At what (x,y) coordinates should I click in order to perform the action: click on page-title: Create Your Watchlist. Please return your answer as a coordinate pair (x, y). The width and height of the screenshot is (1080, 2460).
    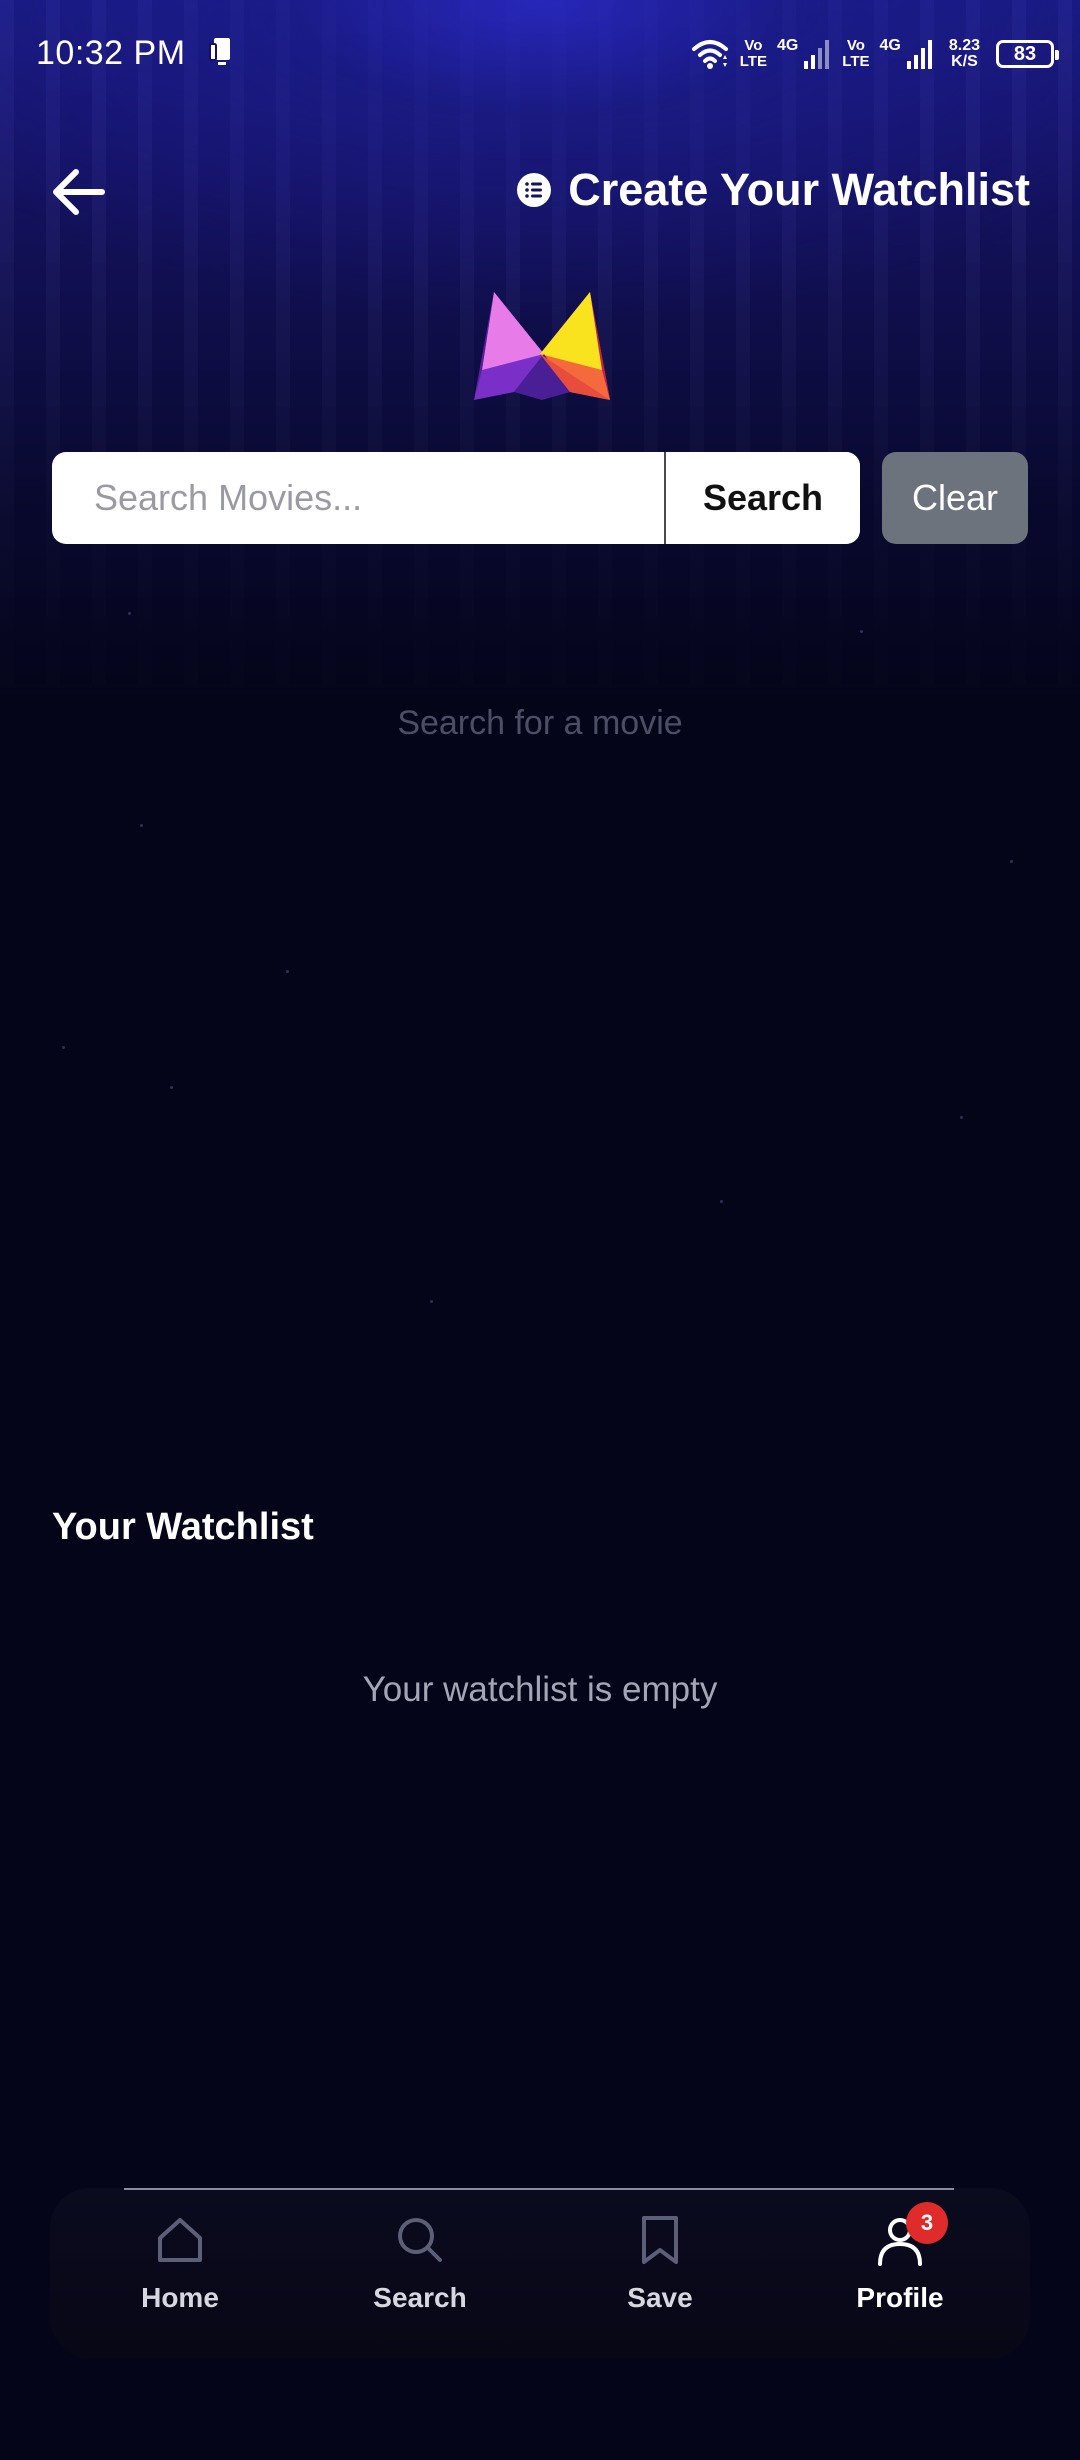
    Looking at the image, I should click on (773, 190).